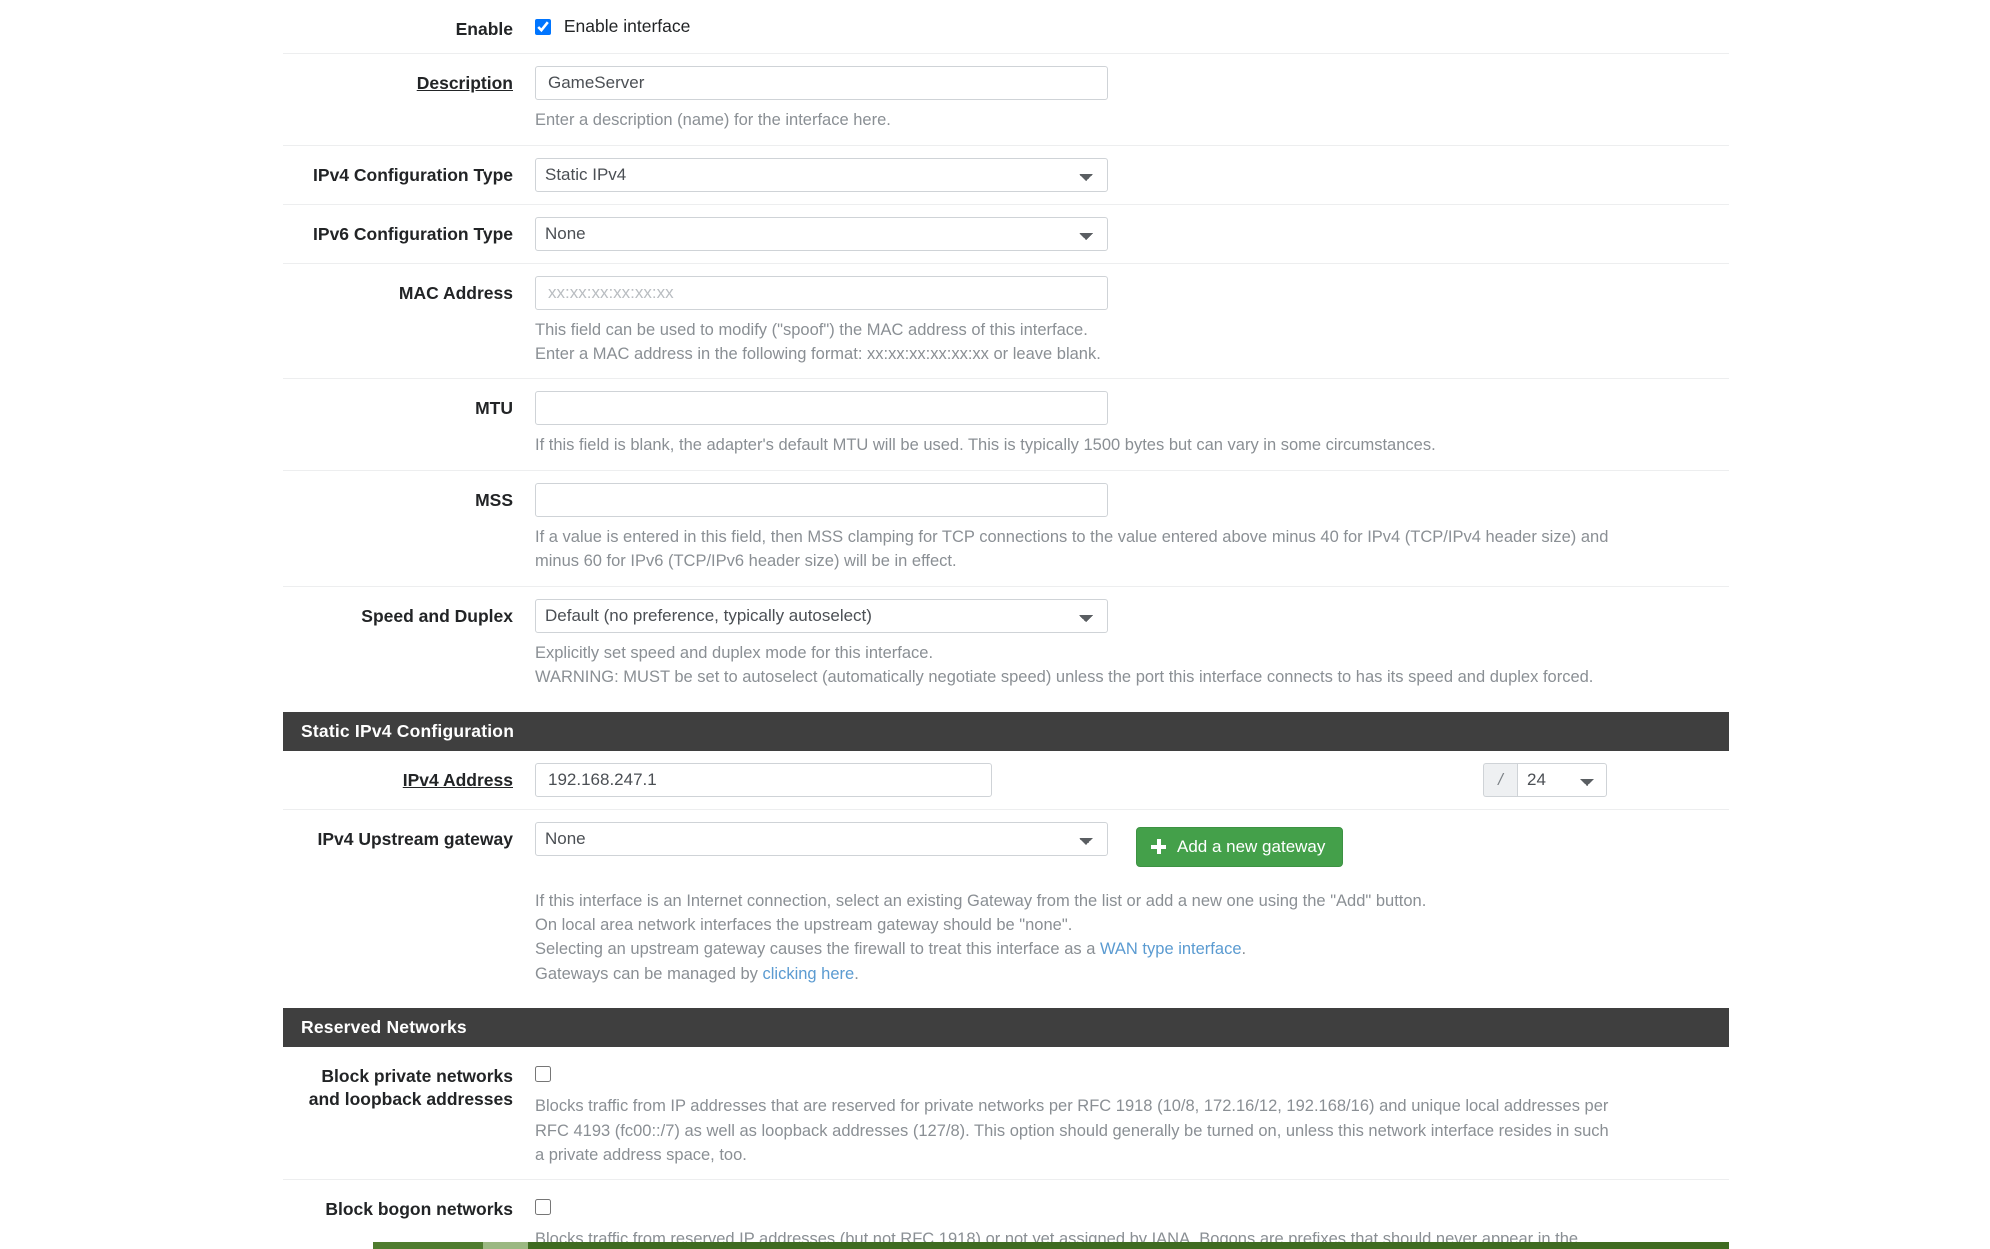  I want to click on ipv6-config-type-select: None, so click(821, 233).